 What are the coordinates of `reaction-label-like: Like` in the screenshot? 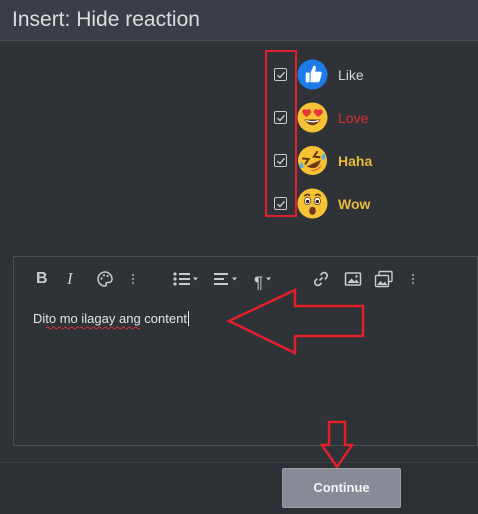 It's located at (351, 75).